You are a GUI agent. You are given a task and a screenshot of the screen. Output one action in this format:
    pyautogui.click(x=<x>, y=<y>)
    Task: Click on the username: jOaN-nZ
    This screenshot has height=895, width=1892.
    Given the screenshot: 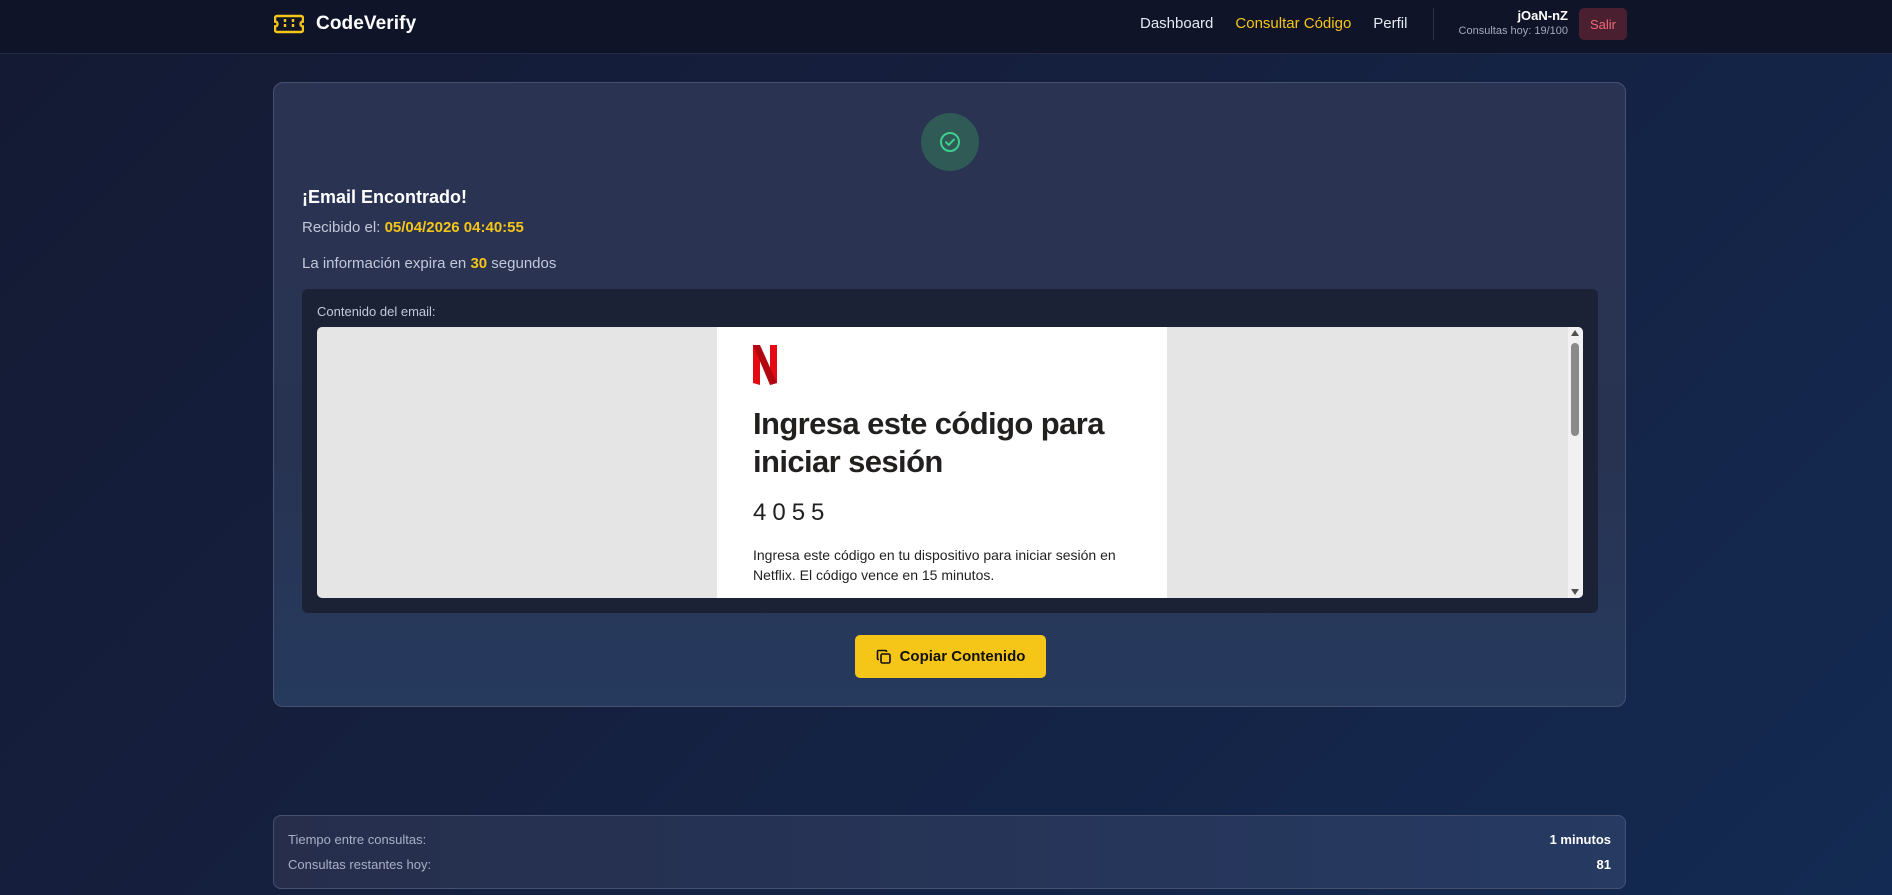 What is the action you would take?
    pyautogui.click(x=1542, y=15)
    